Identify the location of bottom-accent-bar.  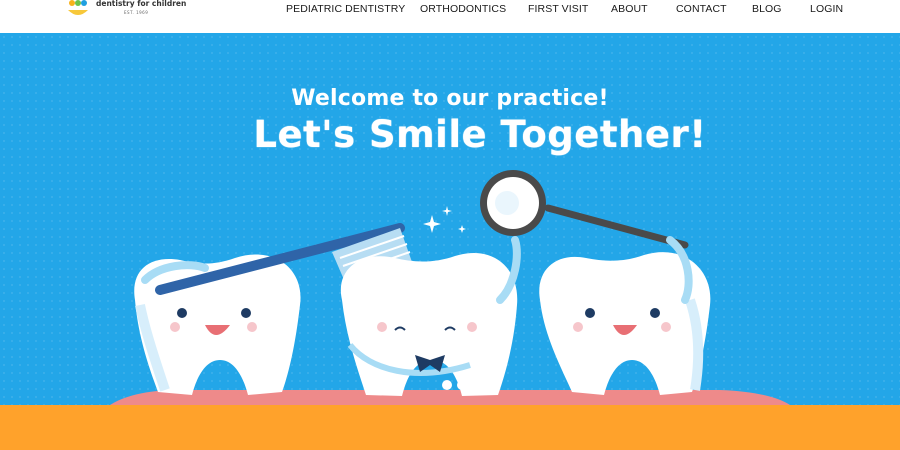
(450, 427).